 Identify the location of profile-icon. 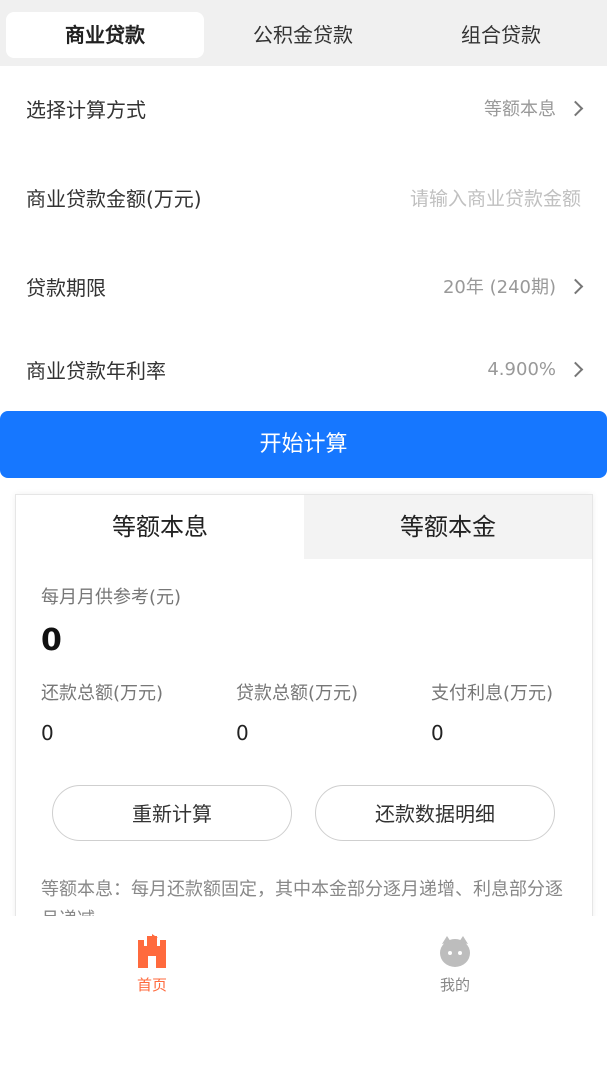
(455, 951).